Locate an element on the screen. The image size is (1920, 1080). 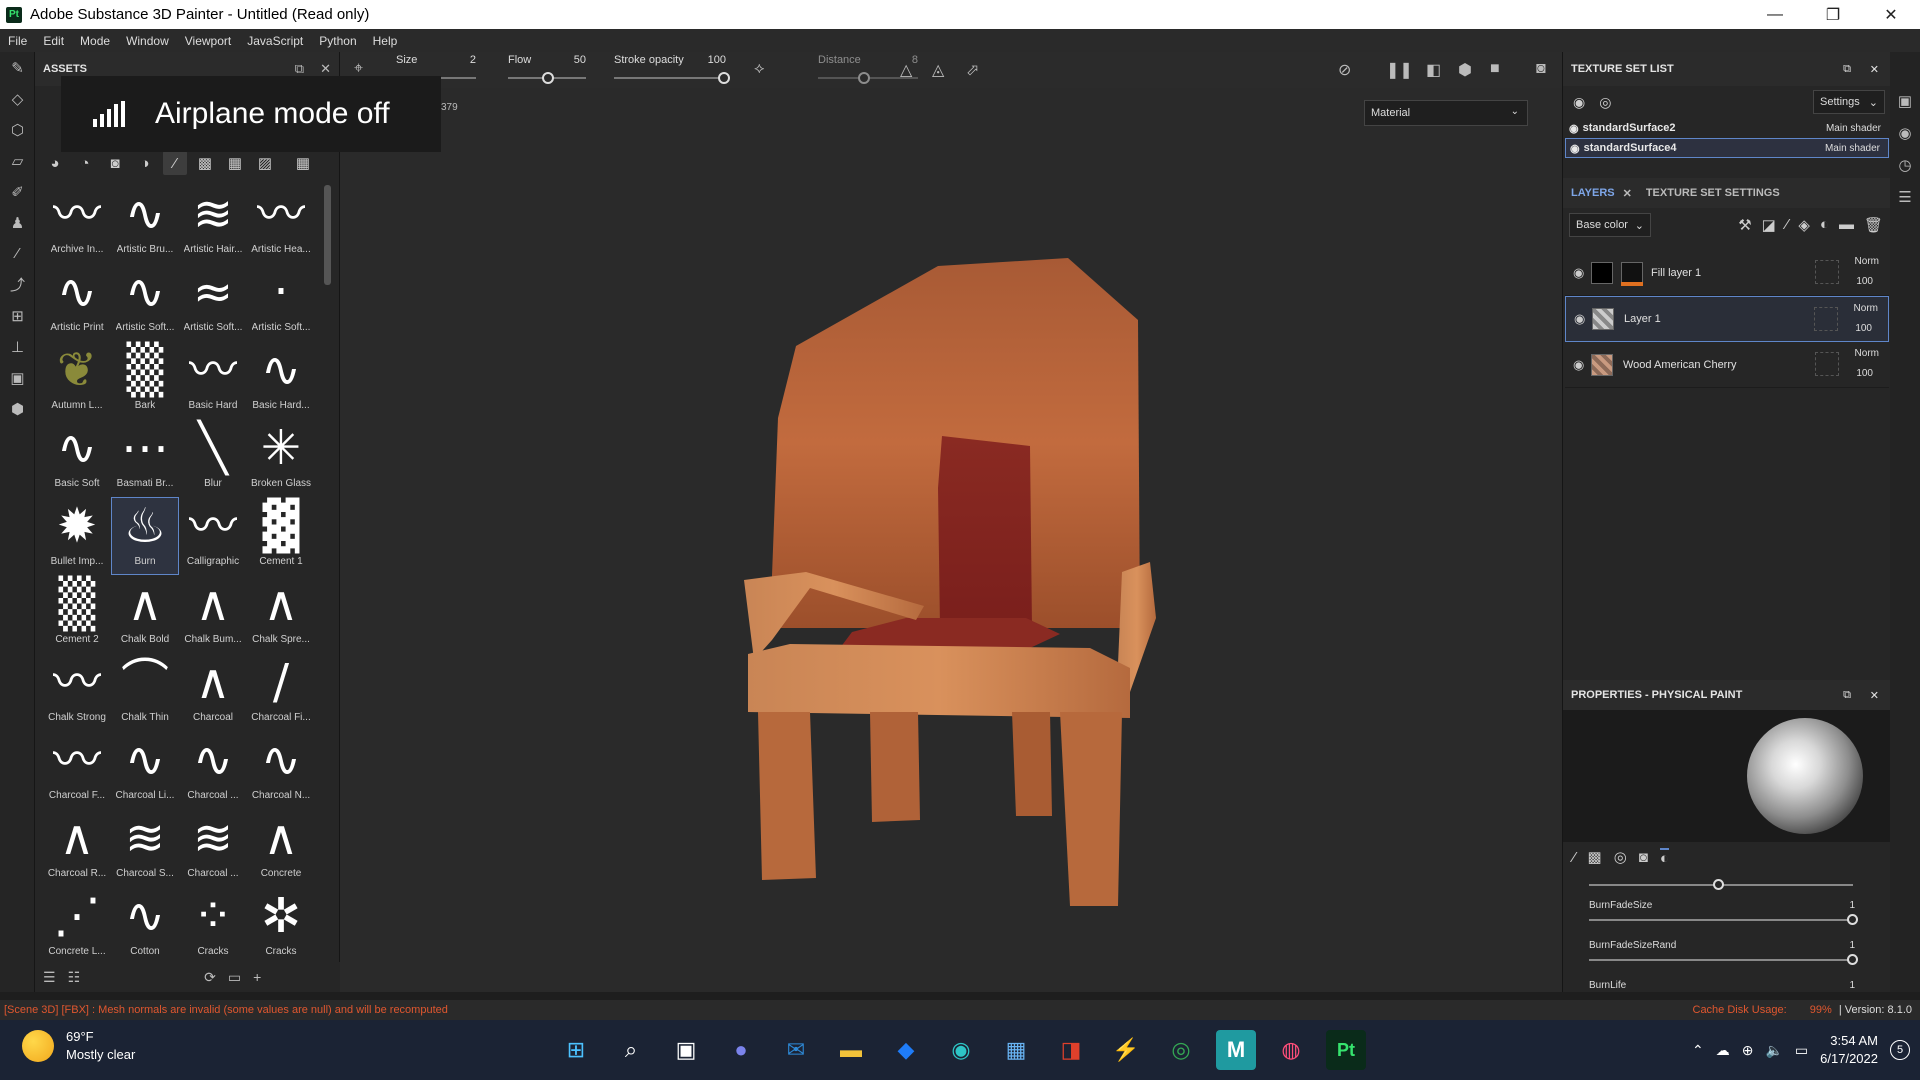
asset-item: 〰 Basic Hard is located at coordinates (213, 380).